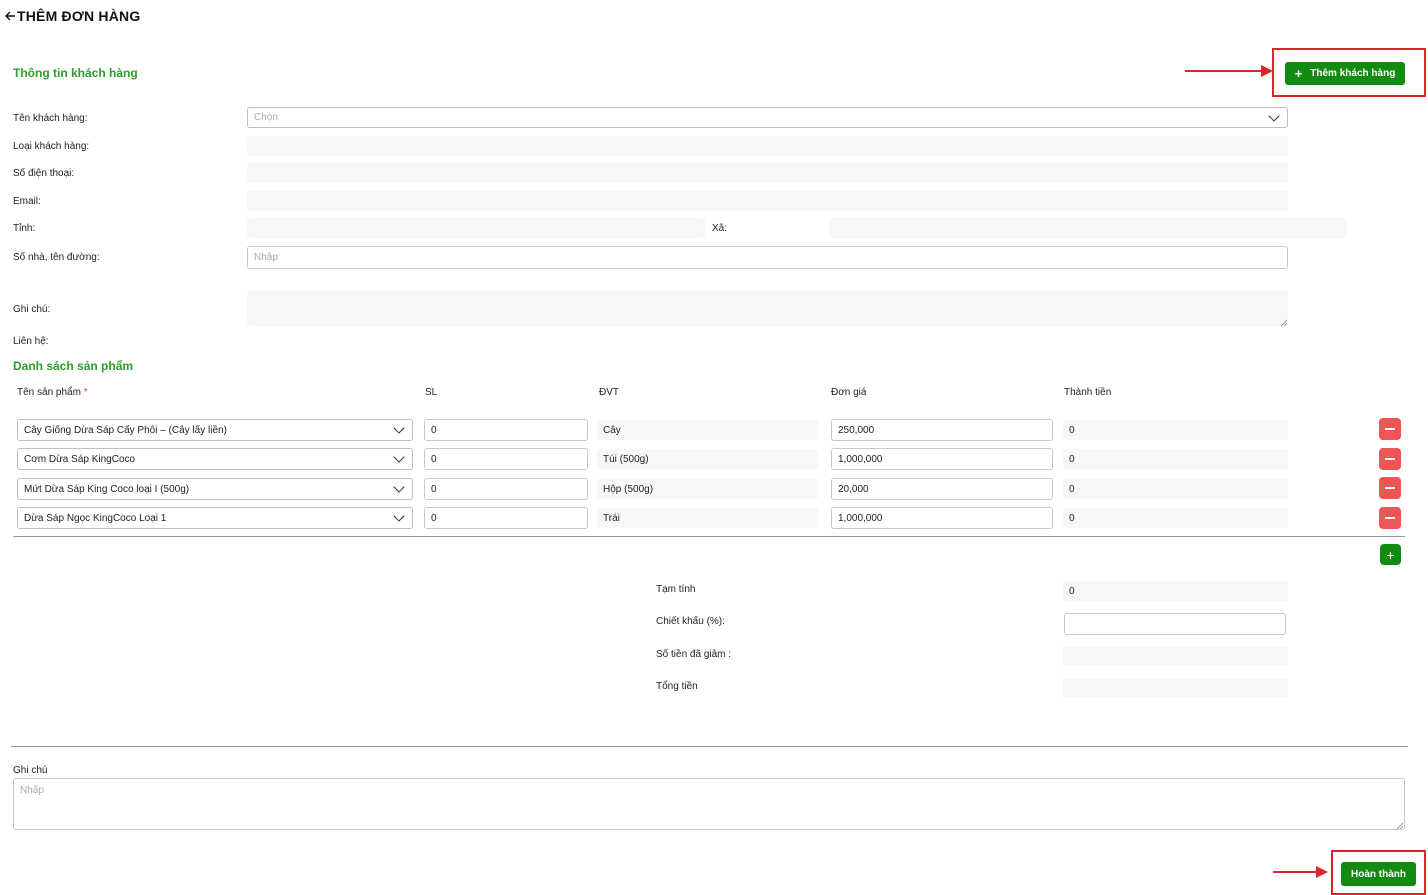 This screenshot has height=895, width=1428. Describe the element at coordinates (266, 117) in the screenshot. I see `customer-name-placeholder: Chọn` at that location.